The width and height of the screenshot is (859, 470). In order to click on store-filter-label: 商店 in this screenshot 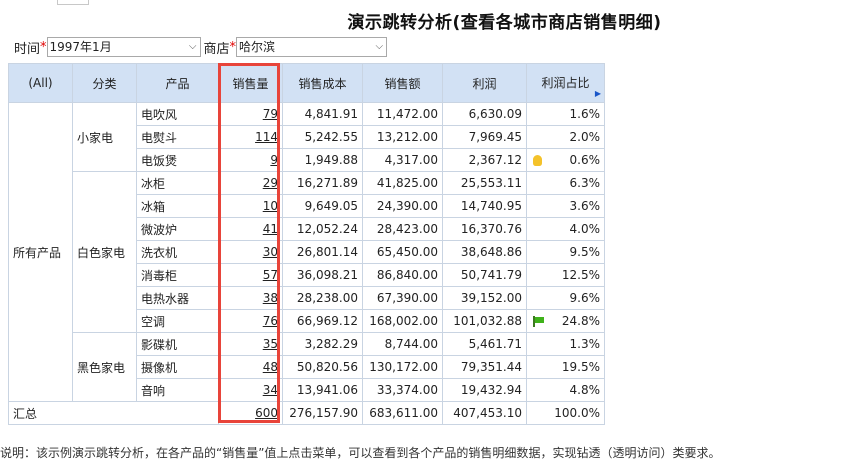, I will do `click(216, 49)`.